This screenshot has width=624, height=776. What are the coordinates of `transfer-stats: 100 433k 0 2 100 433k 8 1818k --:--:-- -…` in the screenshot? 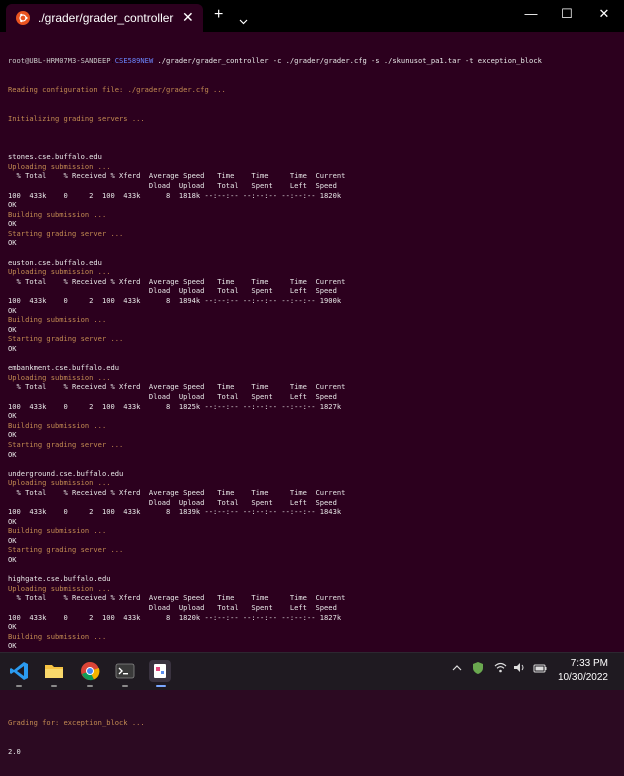 It's located at (175, 195).